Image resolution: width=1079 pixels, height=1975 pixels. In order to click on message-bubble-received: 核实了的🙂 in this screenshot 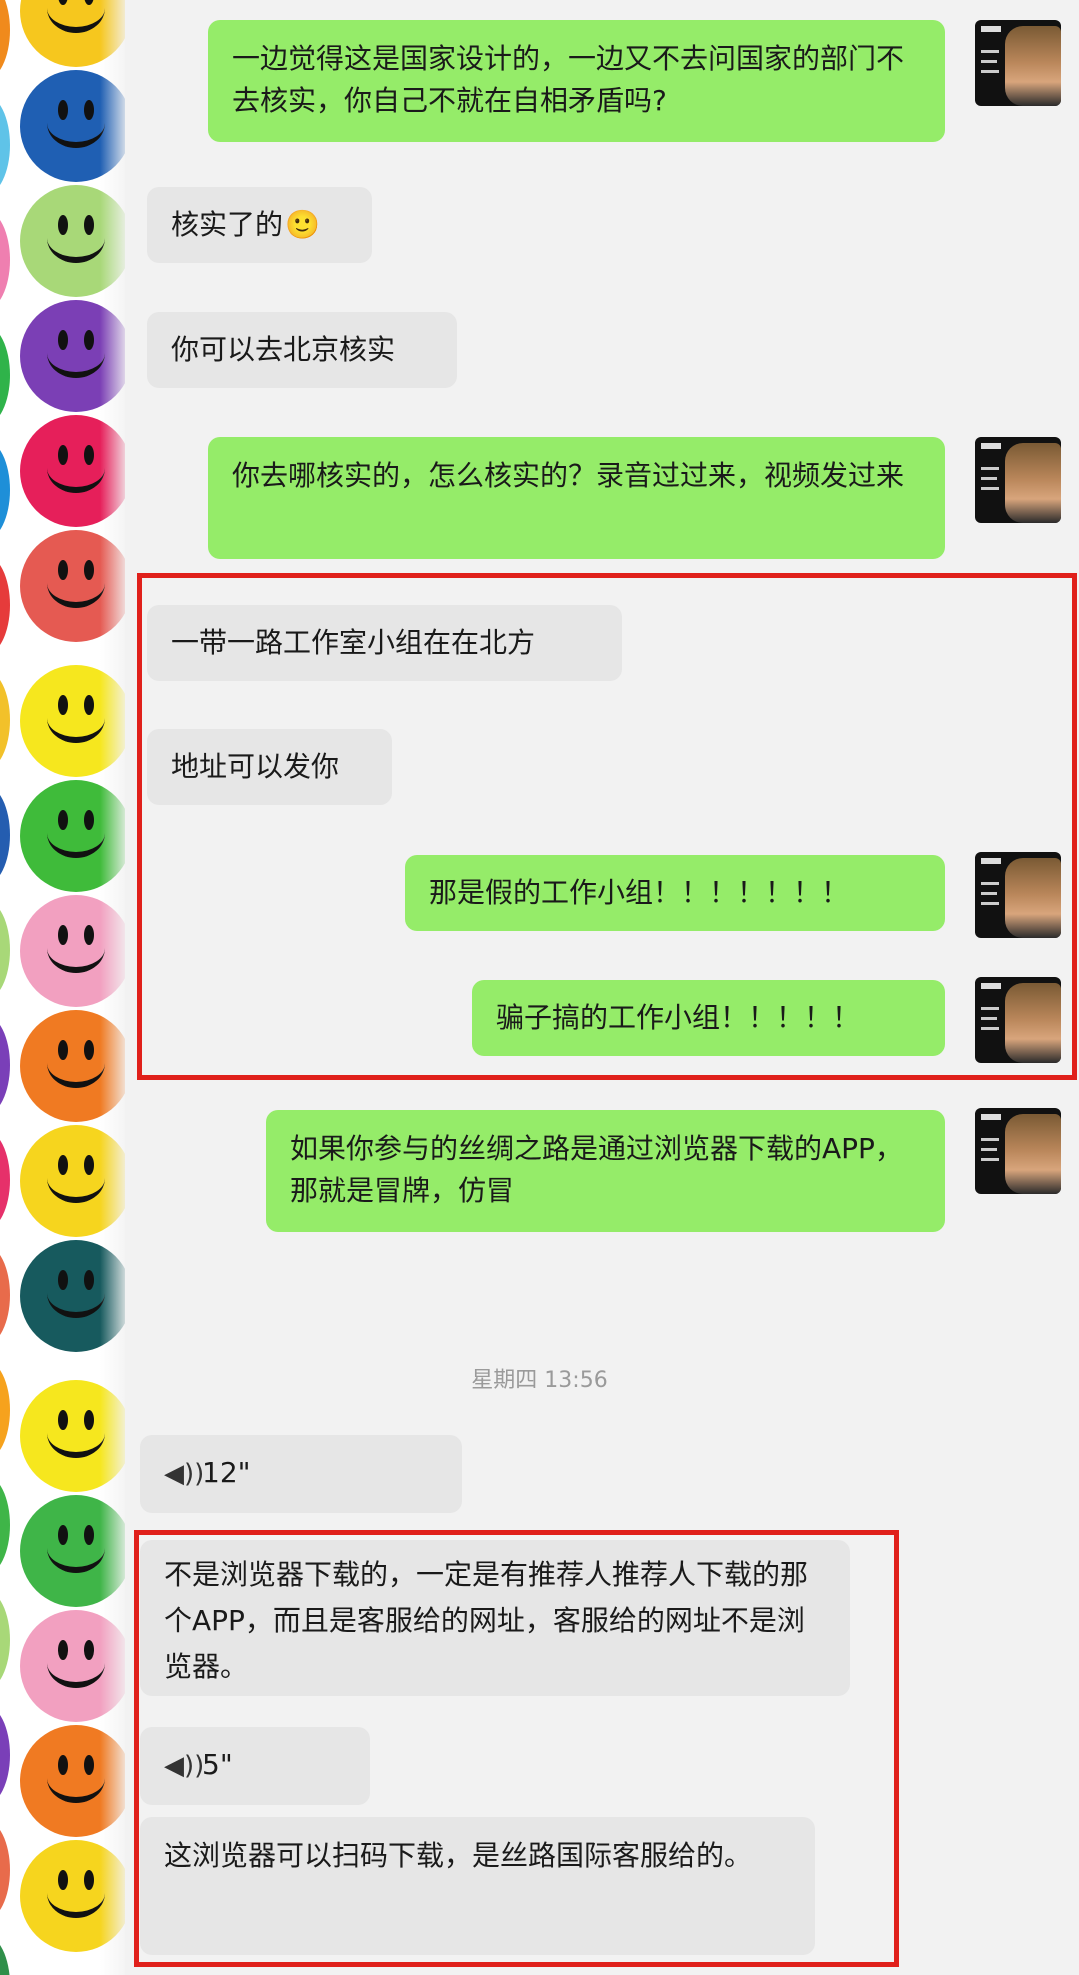, I will do `click(259, 225)`.